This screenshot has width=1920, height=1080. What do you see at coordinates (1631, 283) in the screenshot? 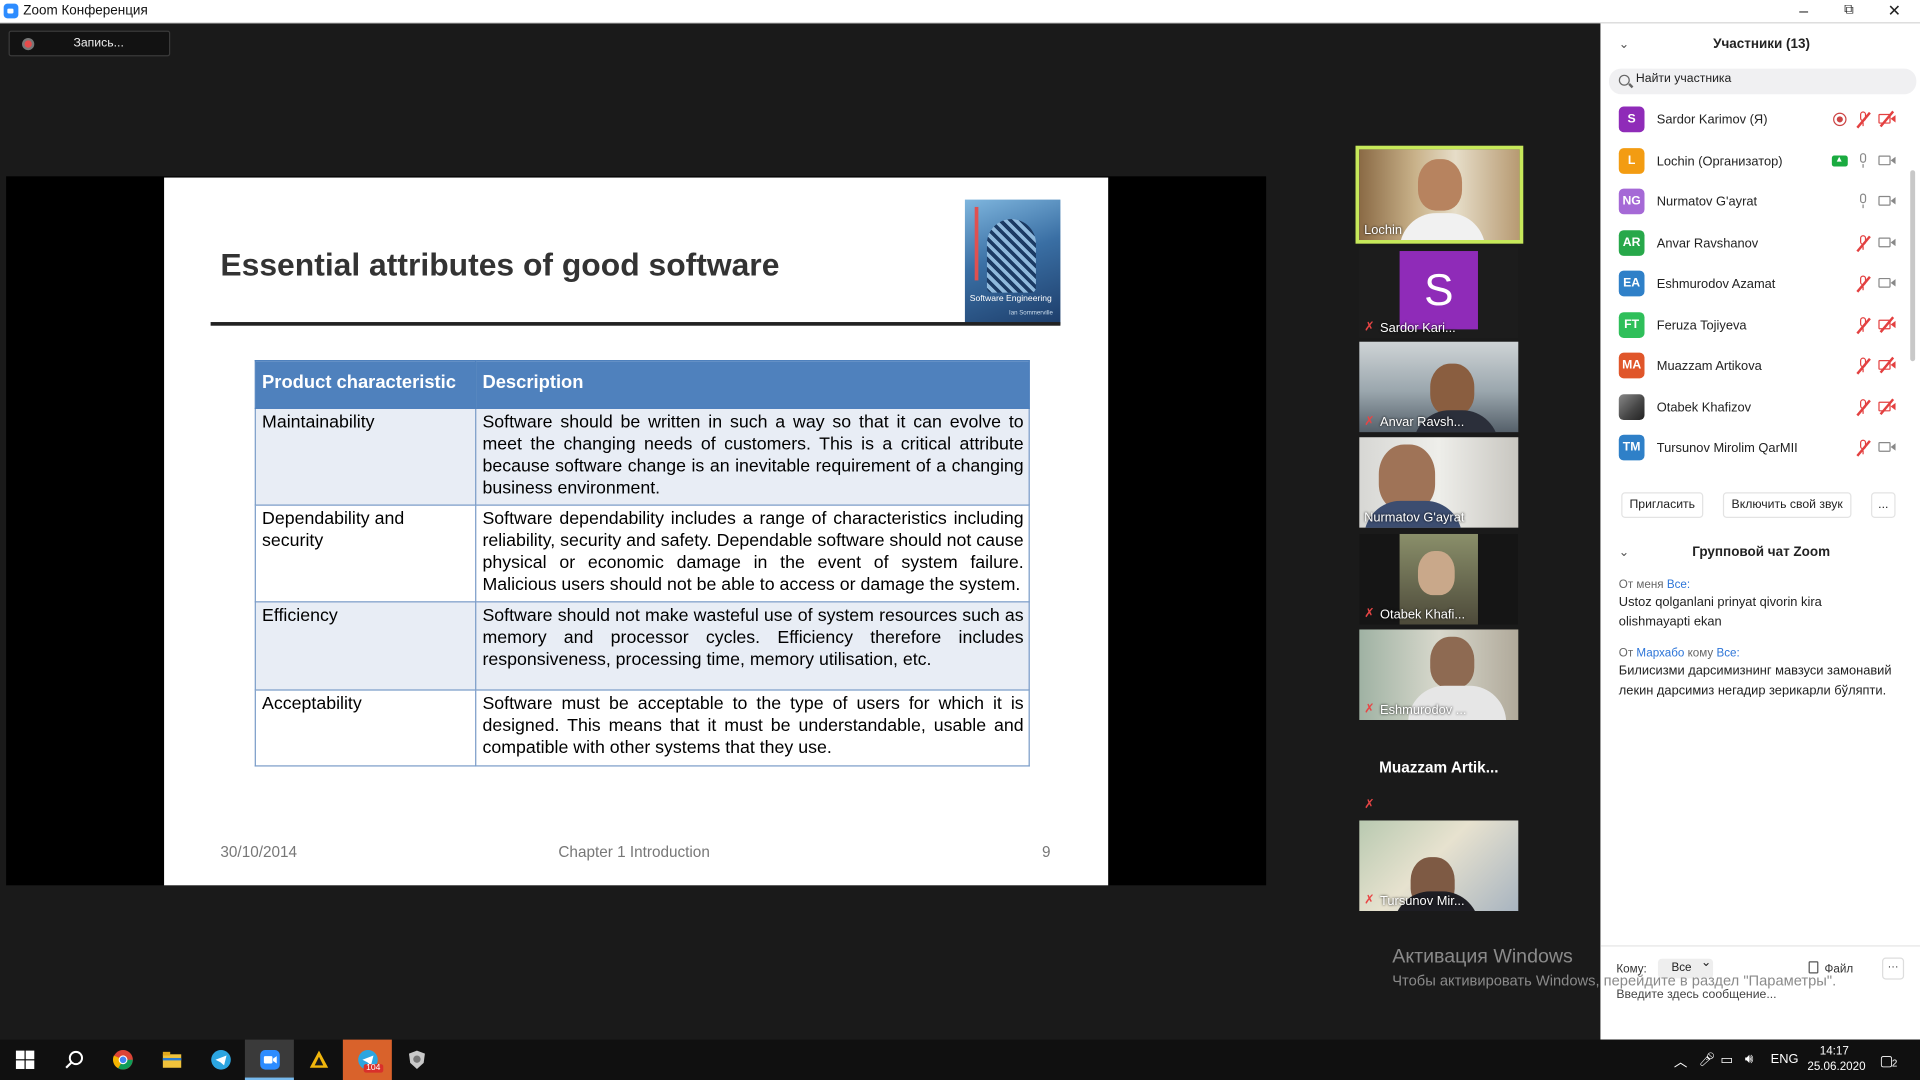
I see `avatar: EA` at bounding box center [1631, 283].